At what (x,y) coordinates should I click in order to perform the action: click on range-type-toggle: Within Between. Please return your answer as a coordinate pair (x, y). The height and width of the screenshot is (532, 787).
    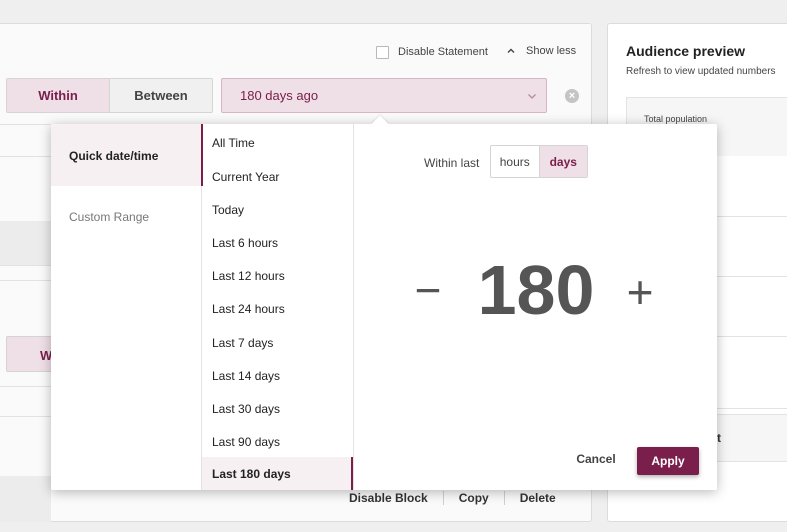
    Looking at the image, I should click on (109, 95).